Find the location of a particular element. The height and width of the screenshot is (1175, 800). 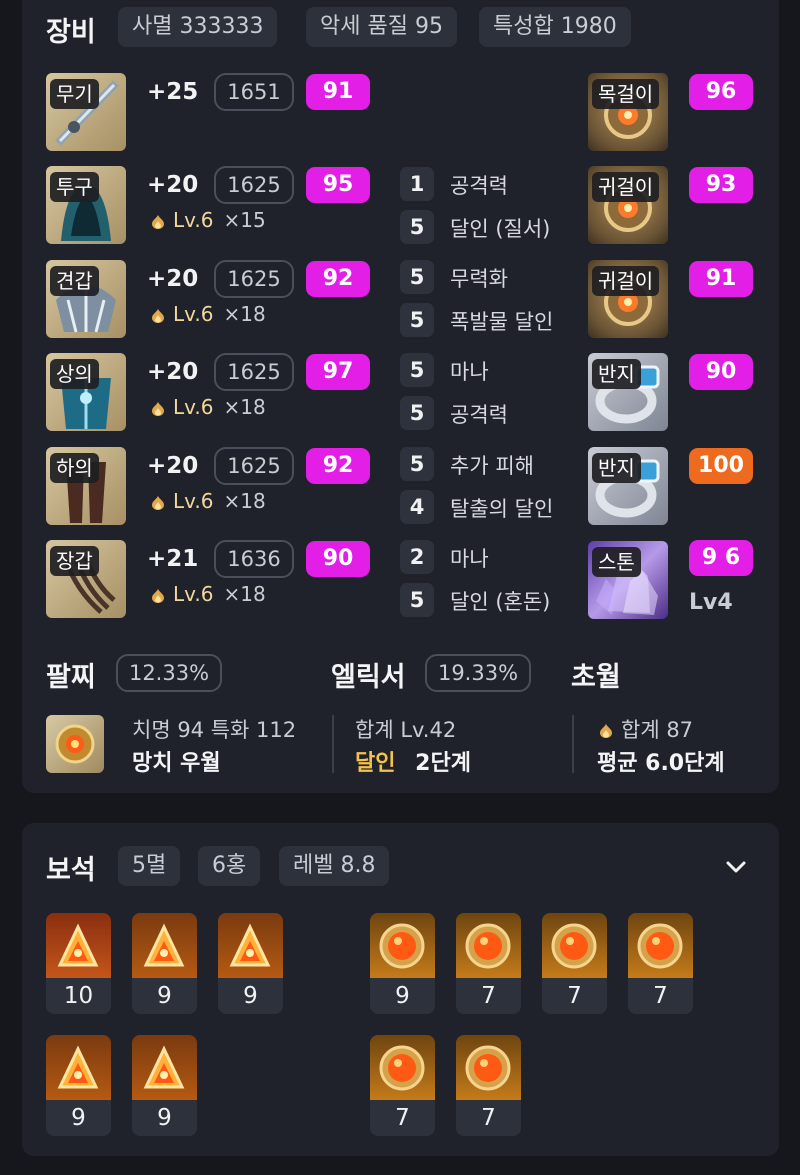

stone-level: Lv4 is located at coordinates (711, 602).